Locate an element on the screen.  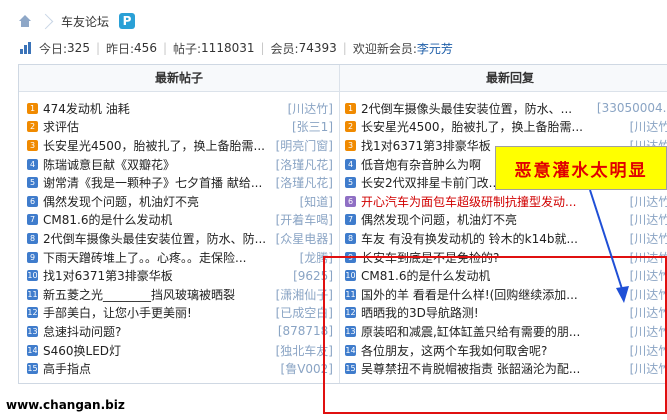
reply-list-item: 9 长安车到底是不是免检的? [川达竹] is located at coordinates (506, 257).